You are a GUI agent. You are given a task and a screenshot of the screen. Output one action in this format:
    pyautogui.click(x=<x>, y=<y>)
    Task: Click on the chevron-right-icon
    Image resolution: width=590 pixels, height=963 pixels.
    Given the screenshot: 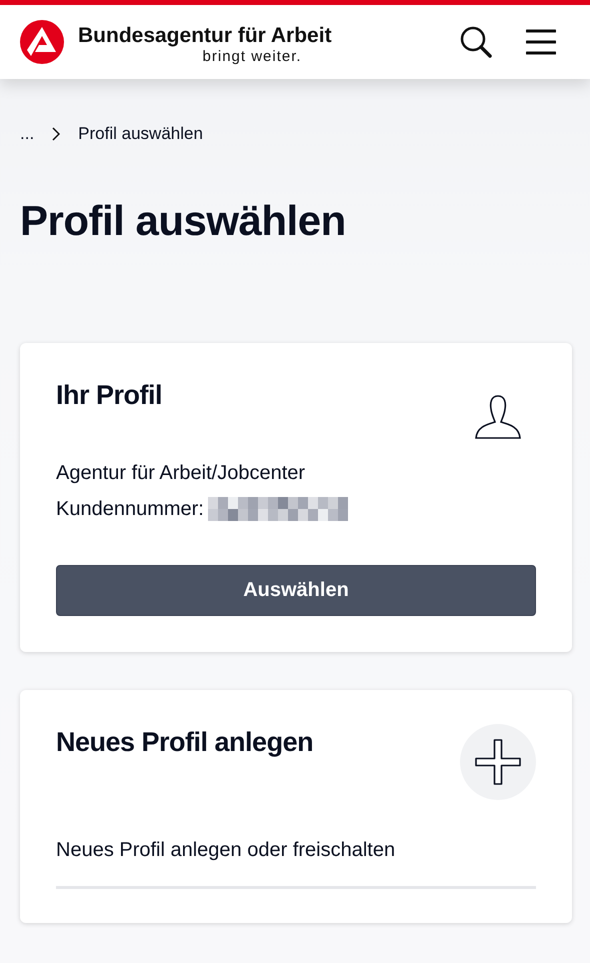 What is the action you would take?
    pyautogui.click(x=56, y=134)
    